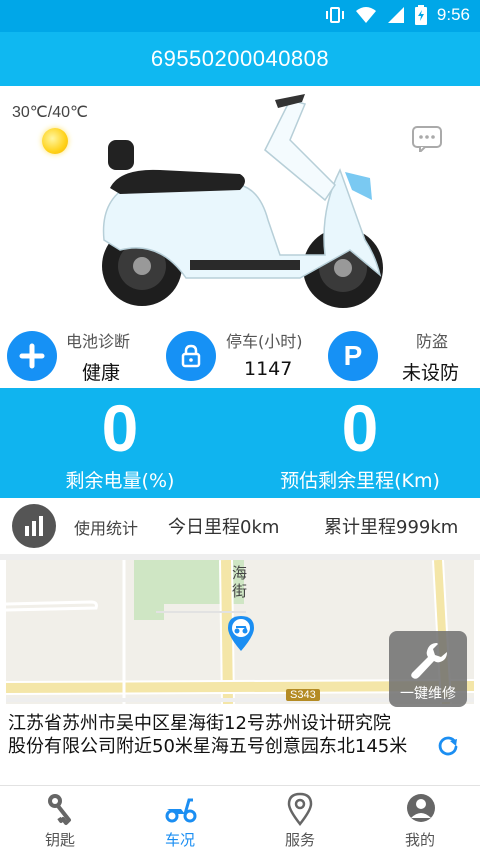  I want to click on weather-temperature: 30℃/40℃, so click(50, 112).